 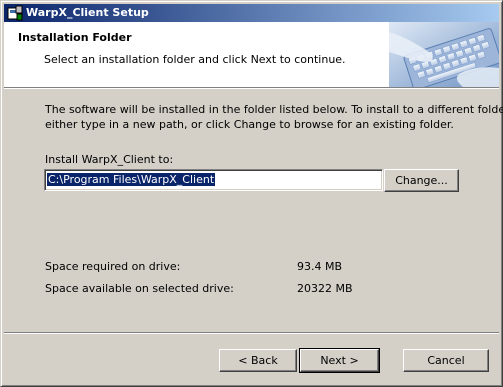 What do you see at coordinates (339, 360) in the screenshot?
I see `next-button: Next >` at bounding box center [339, 360].